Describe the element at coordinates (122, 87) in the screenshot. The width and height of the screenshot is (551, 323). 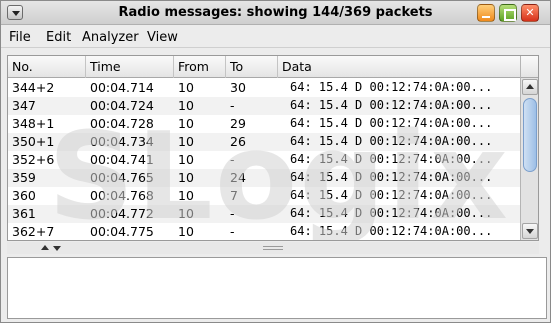
I see `cell-time: 00:04.714` at that location.